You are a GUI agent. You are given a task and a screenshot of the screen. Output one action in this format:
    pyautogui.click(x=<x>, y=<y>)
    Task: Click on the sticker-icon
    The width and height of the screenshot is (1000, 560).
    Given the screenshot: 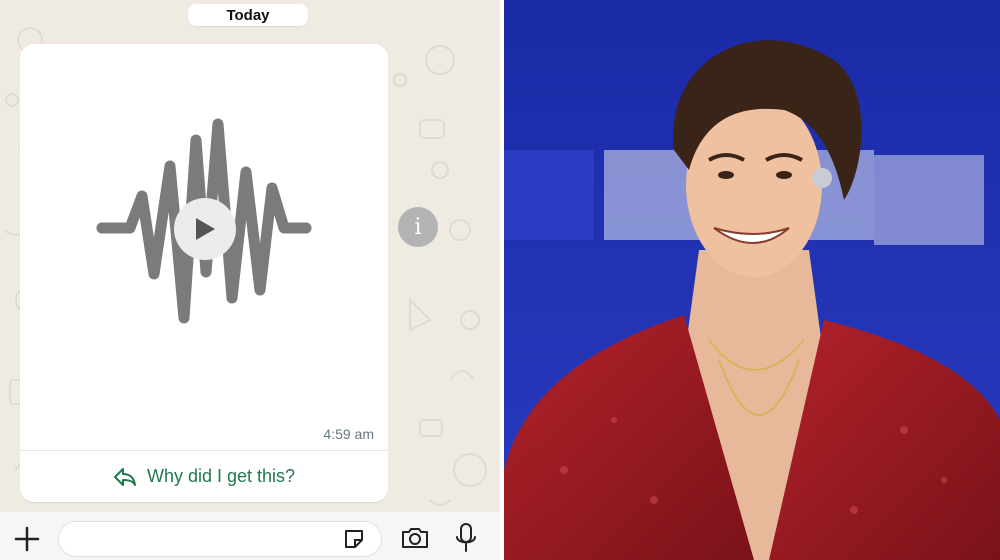 What is the action you would take?
    pyautogui.click(x=354, y=539)
    